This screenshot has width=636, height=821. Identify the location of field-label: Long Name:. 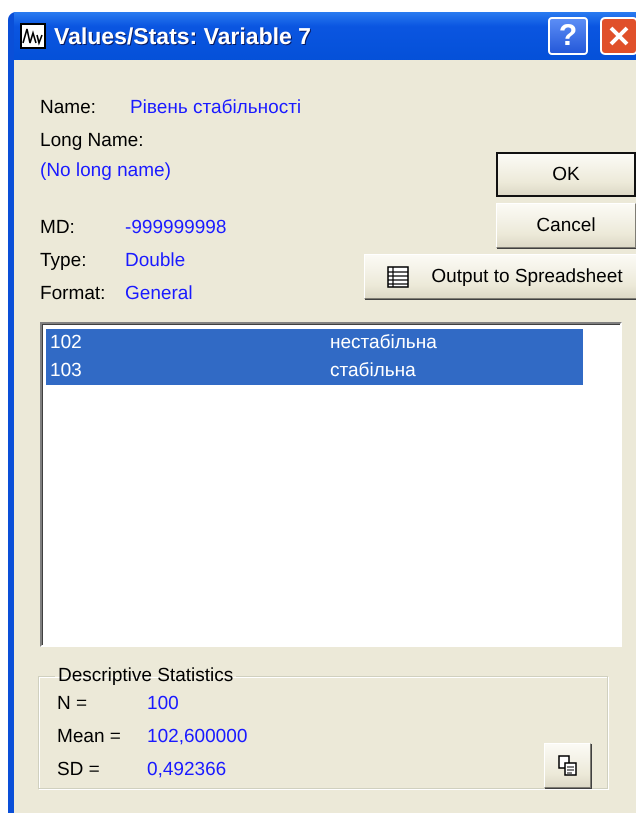
(92, 141).